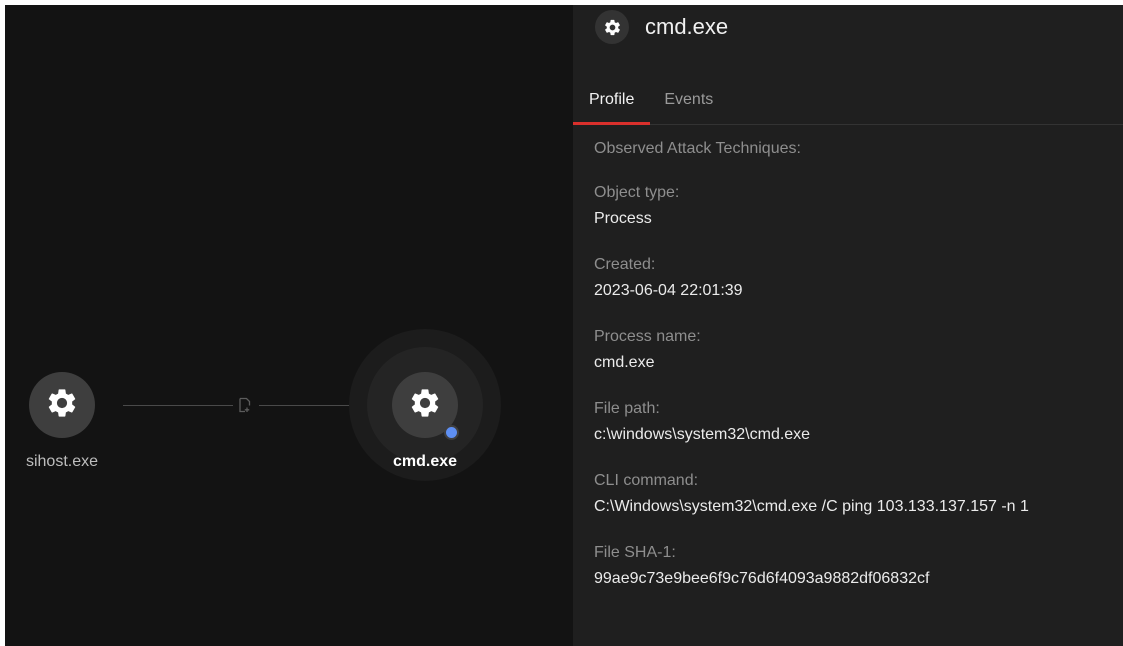 The image size is (1123, 646). I want to click on tab-events: Events, so click(689, 102).